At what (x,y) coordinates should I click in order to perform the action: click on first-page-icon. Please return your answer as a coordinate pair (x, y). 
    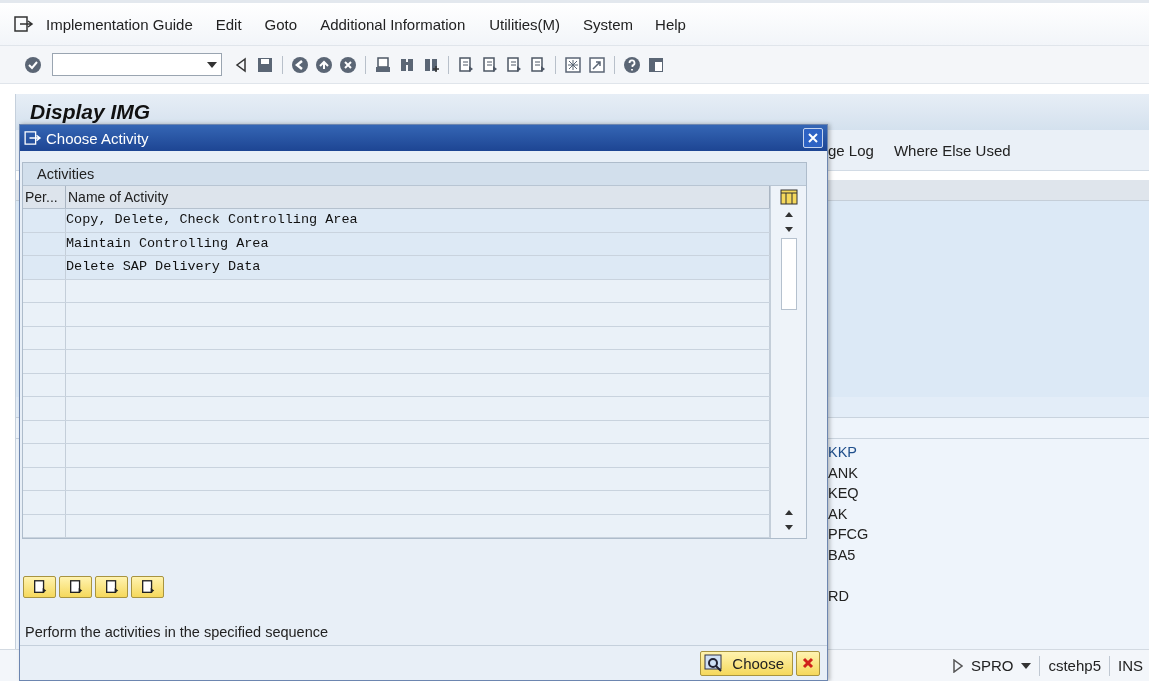
    Looking at the image, I should click on (466, 64).